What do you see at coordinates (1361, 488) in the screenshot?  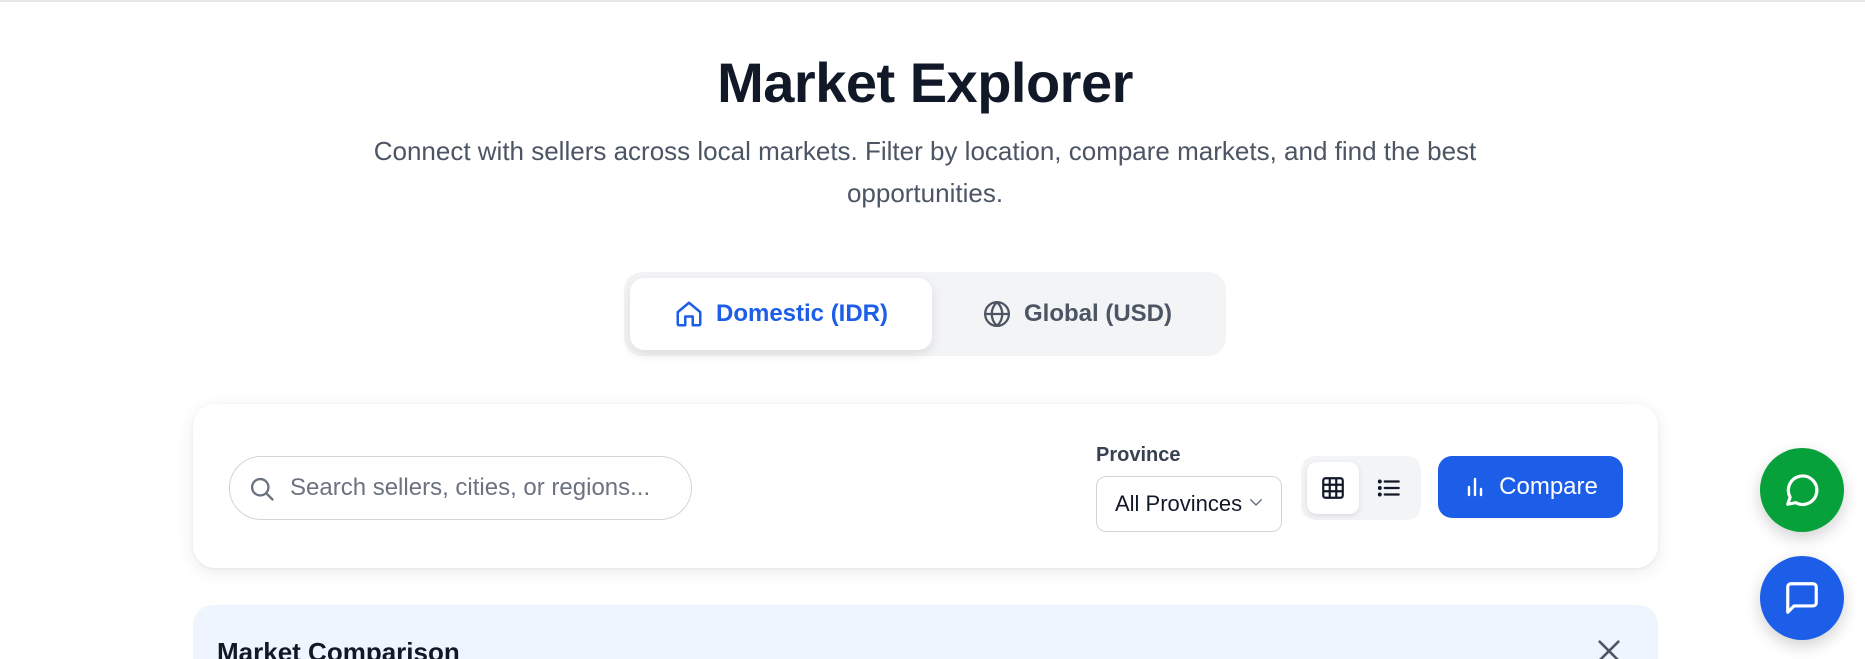 I see `view-mode-toggle` at bounding box center [1361, 488].